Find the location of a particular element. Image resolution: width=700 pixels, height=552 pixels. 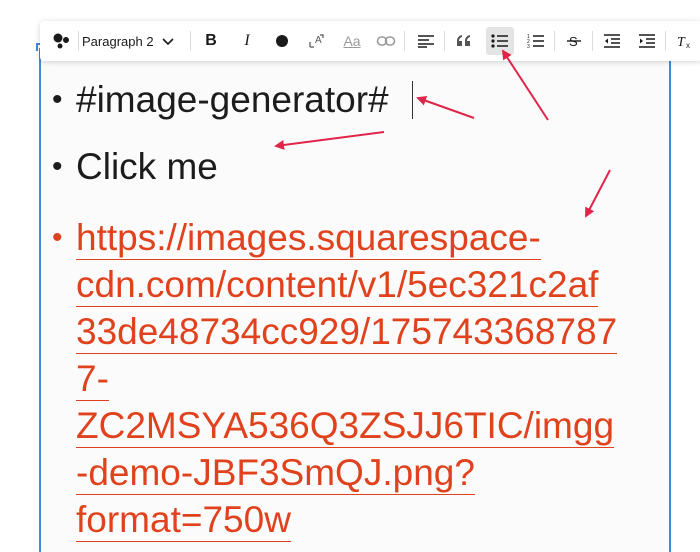

strikethrough-icon: S is located at coordinates (574, 41).